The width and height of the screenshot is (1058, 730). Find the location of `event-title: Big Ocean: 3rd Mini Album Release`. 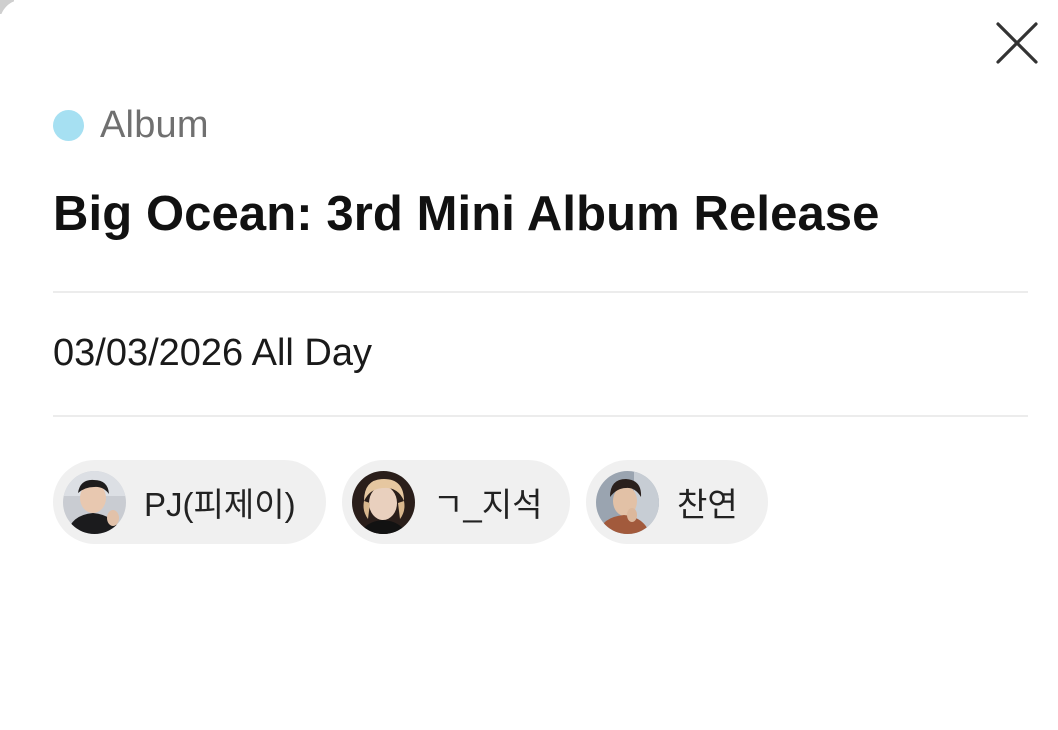

event-title: Big Ocean: 3rd Mini Album Release is located at coordinates (466, 214).